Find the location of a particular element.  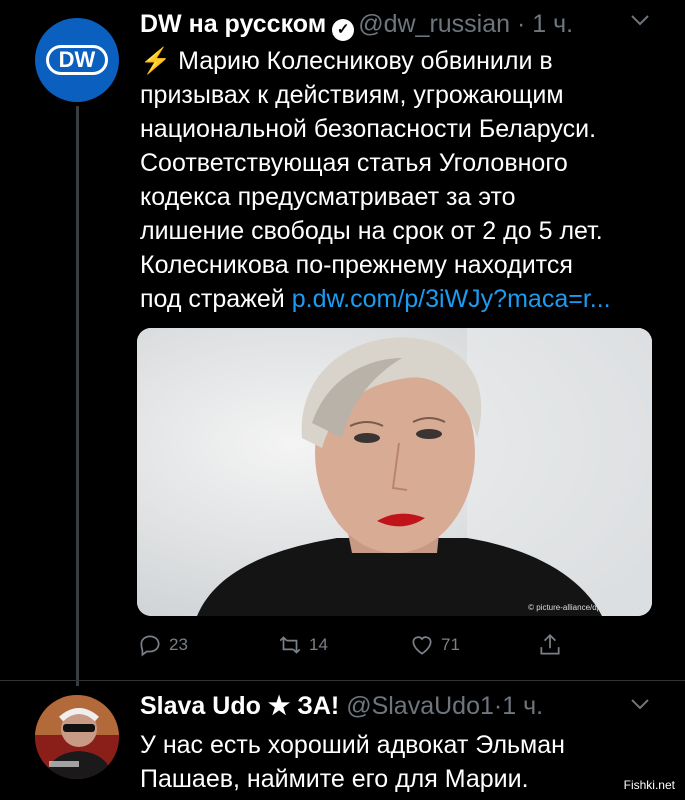

reply-header: Slava Udo ★ ЗА! @SlavaUdo1·1 ч. is located at coordinates (341, 706).